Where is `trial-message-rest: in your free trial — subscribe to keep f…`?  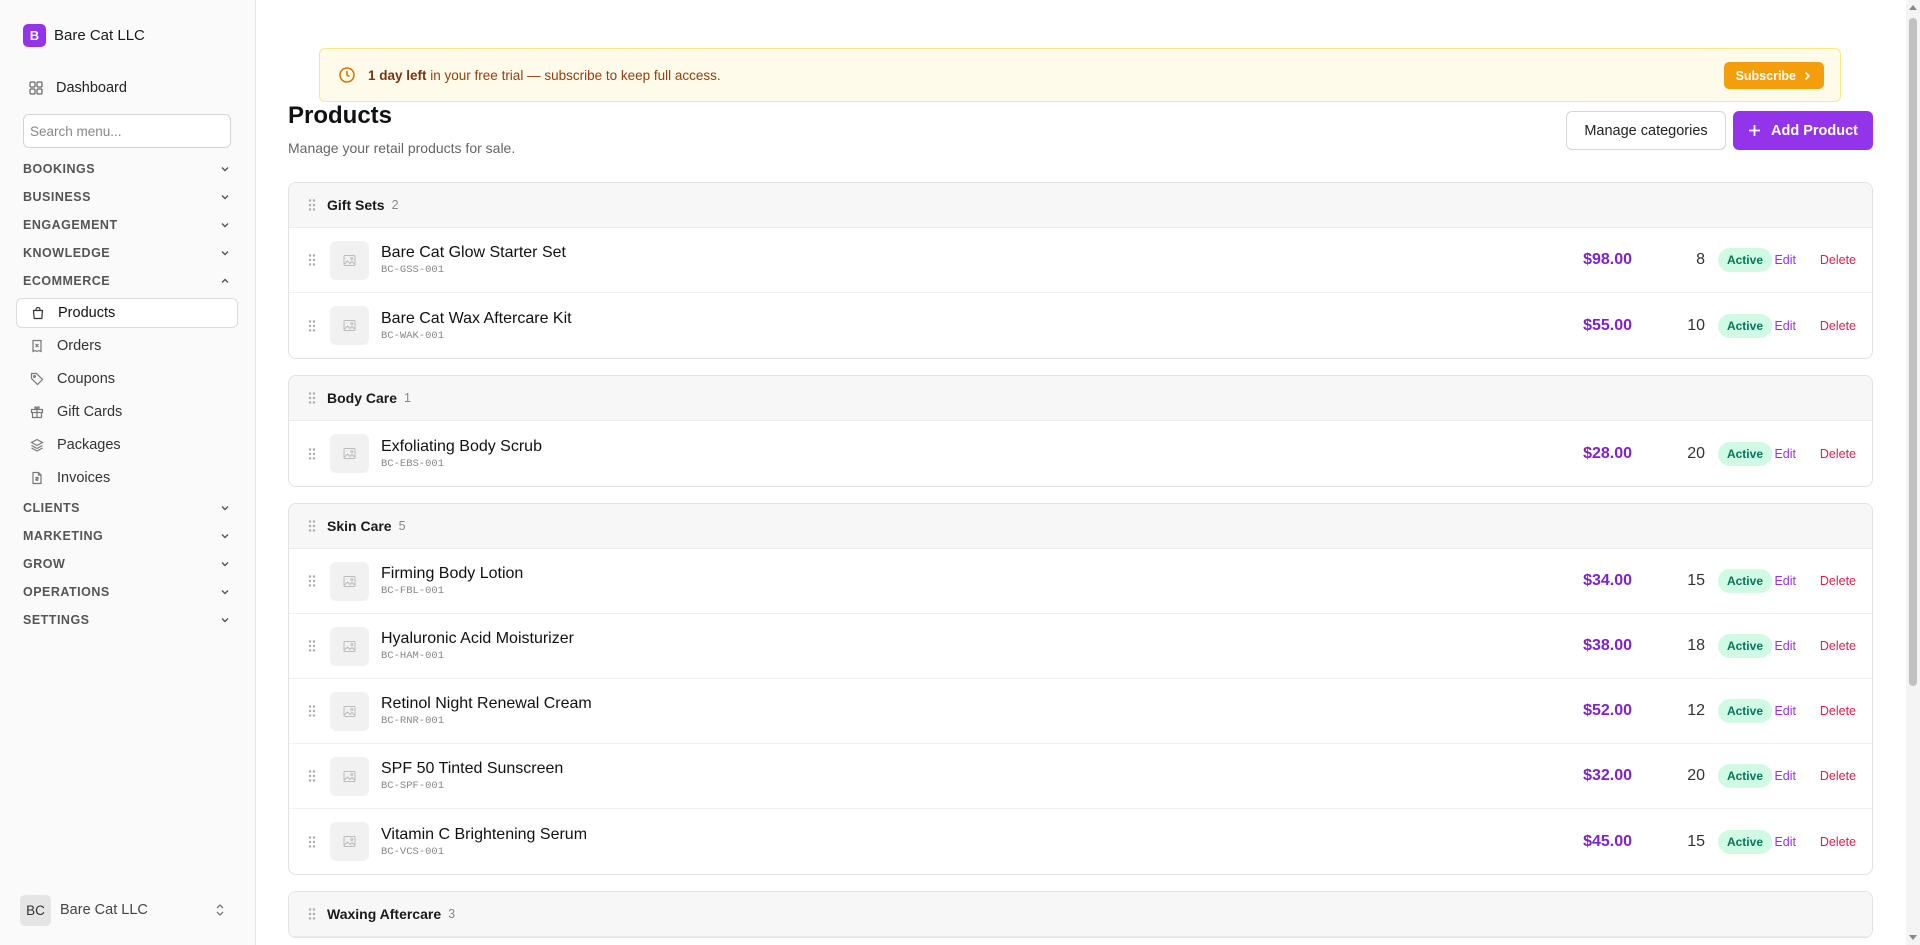 trial-message-rest: in your free trial — subscribe to keep f… is located at coordinates (573, 75).